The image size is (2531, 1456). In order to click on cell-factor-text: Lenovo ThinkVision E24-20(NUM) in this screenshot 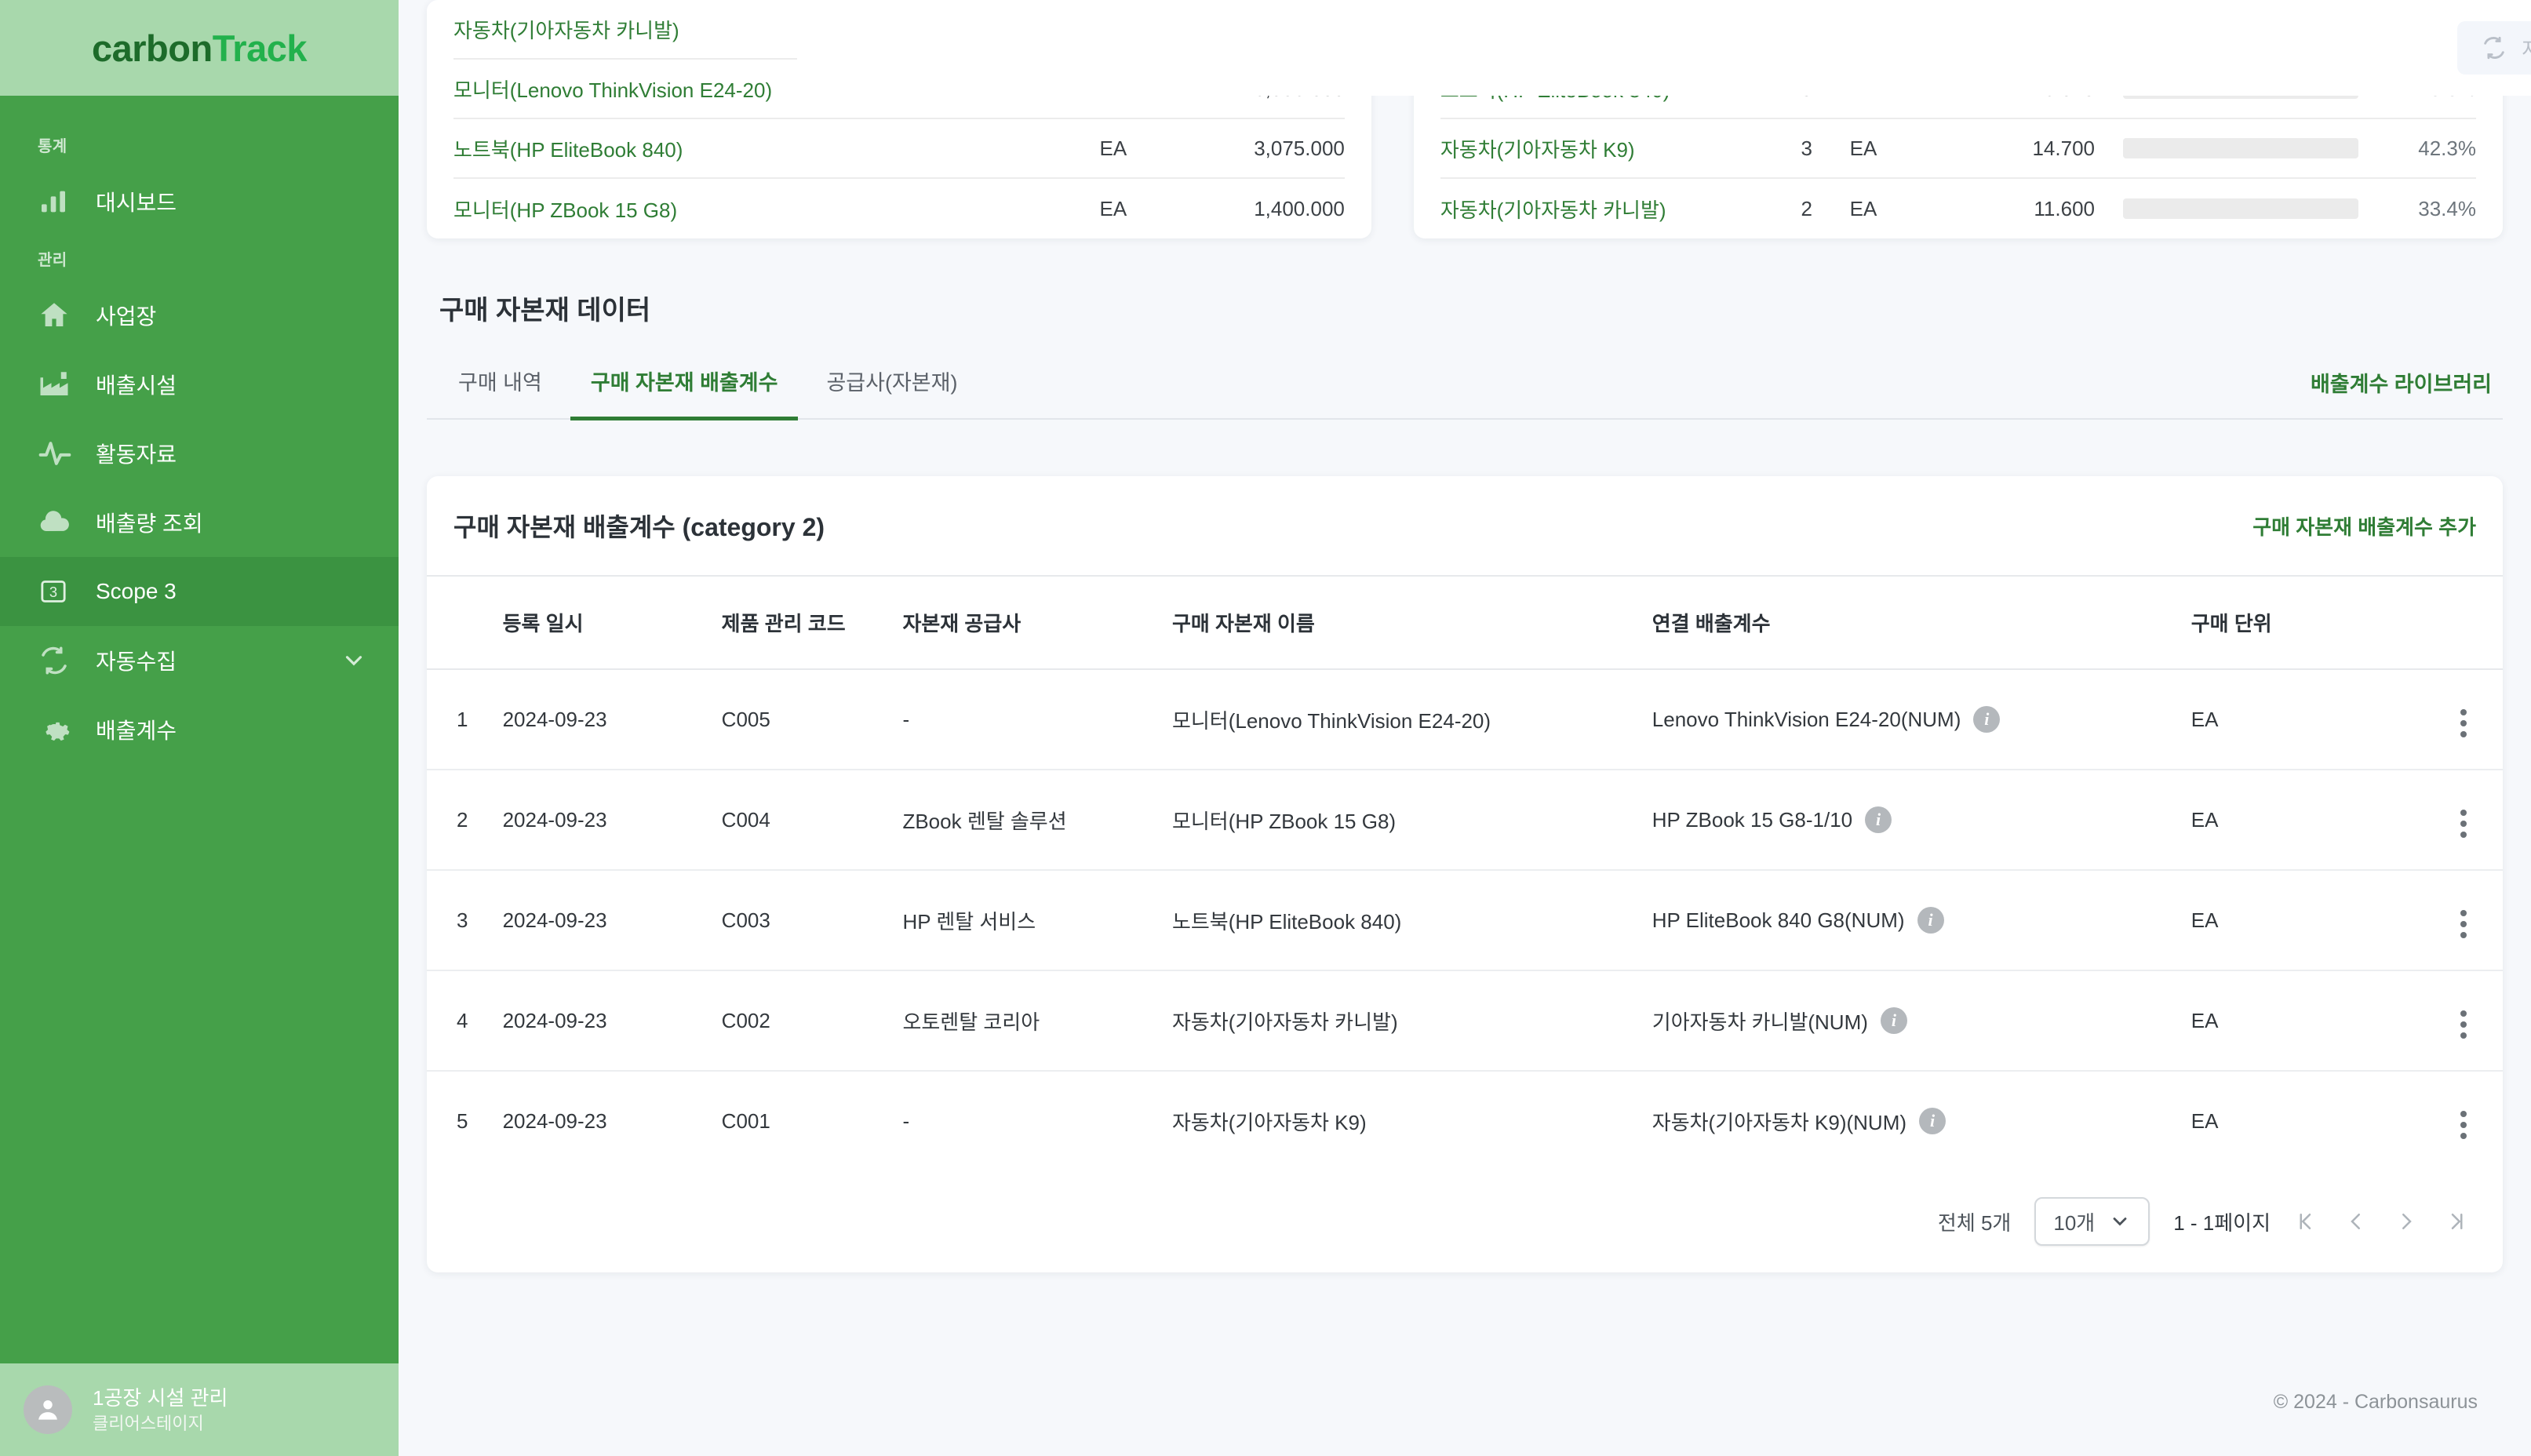, I will do `click(1806, 719)`.